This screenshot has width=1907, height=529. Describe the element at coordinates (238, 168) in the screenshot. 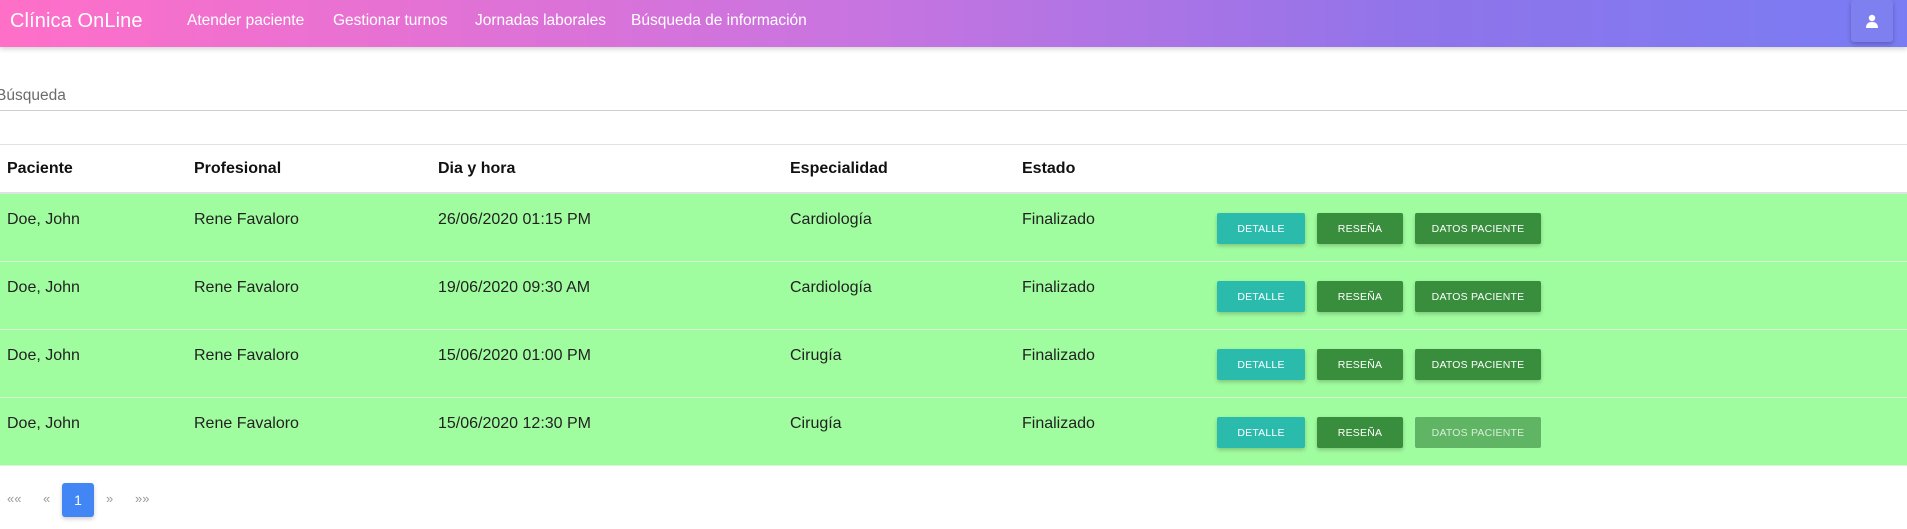

I see `header-profesional: Profesional` at that location.